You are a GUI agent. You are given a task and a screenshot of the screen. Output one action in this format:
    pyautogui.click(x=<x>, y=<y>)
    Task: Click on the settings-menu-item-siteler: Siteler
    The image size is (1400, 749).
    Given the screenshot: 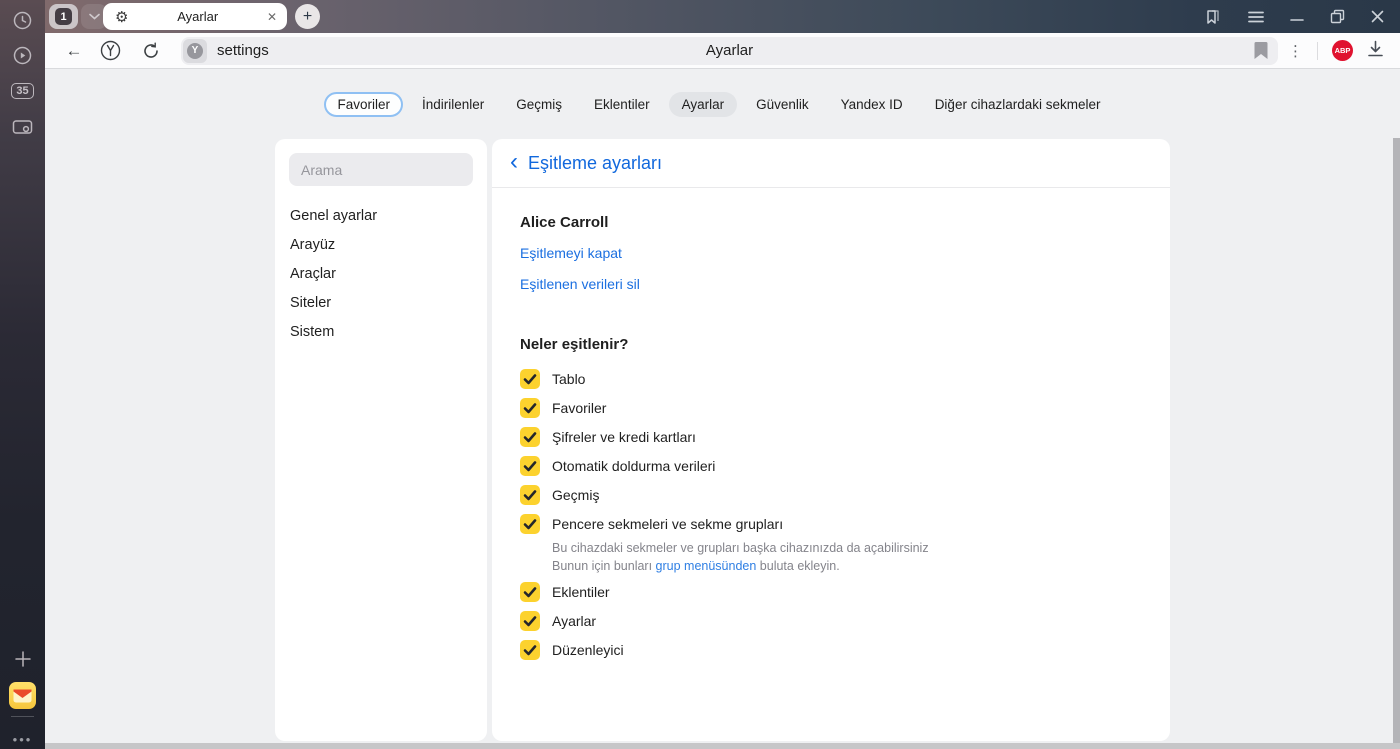 What is the action you would take?
    pyautogui.click(x=381, y=303)
    